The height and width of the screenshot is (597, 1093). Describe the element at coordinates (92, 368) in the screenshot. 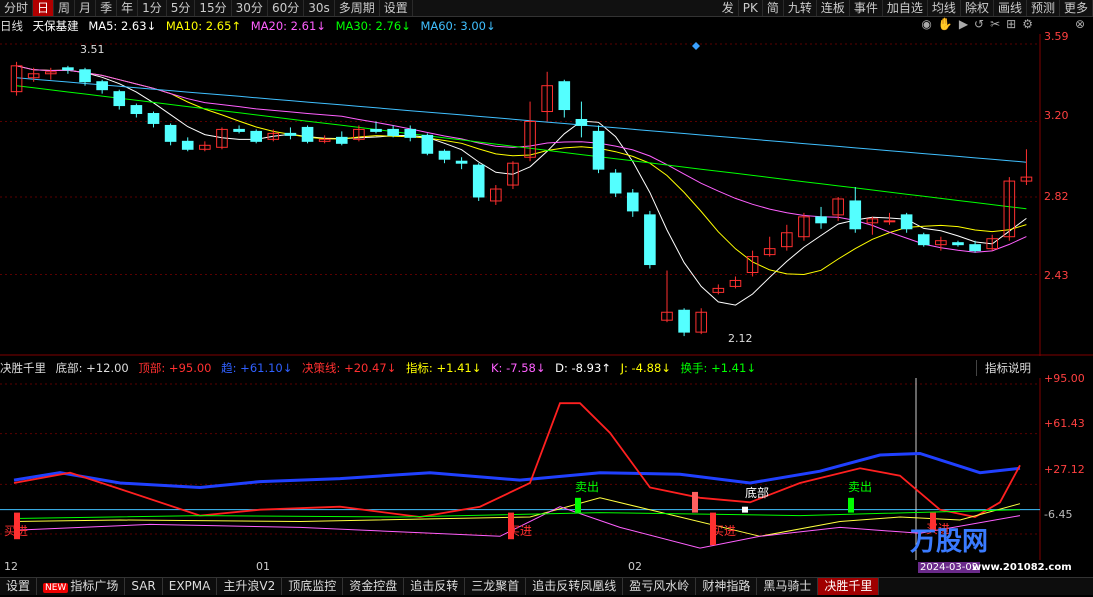

I see `indicator-bottom: 底部: +12.00` at that location.